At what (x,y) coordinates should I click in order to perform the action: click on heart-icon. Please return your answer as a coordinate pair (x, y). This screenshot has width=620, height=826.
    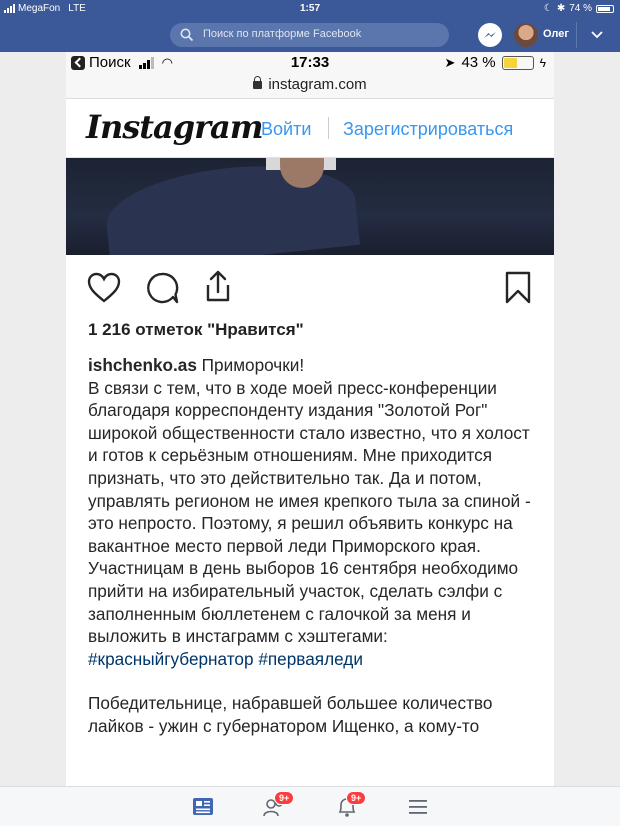
    Looking at the image, I should click on (104, 288).